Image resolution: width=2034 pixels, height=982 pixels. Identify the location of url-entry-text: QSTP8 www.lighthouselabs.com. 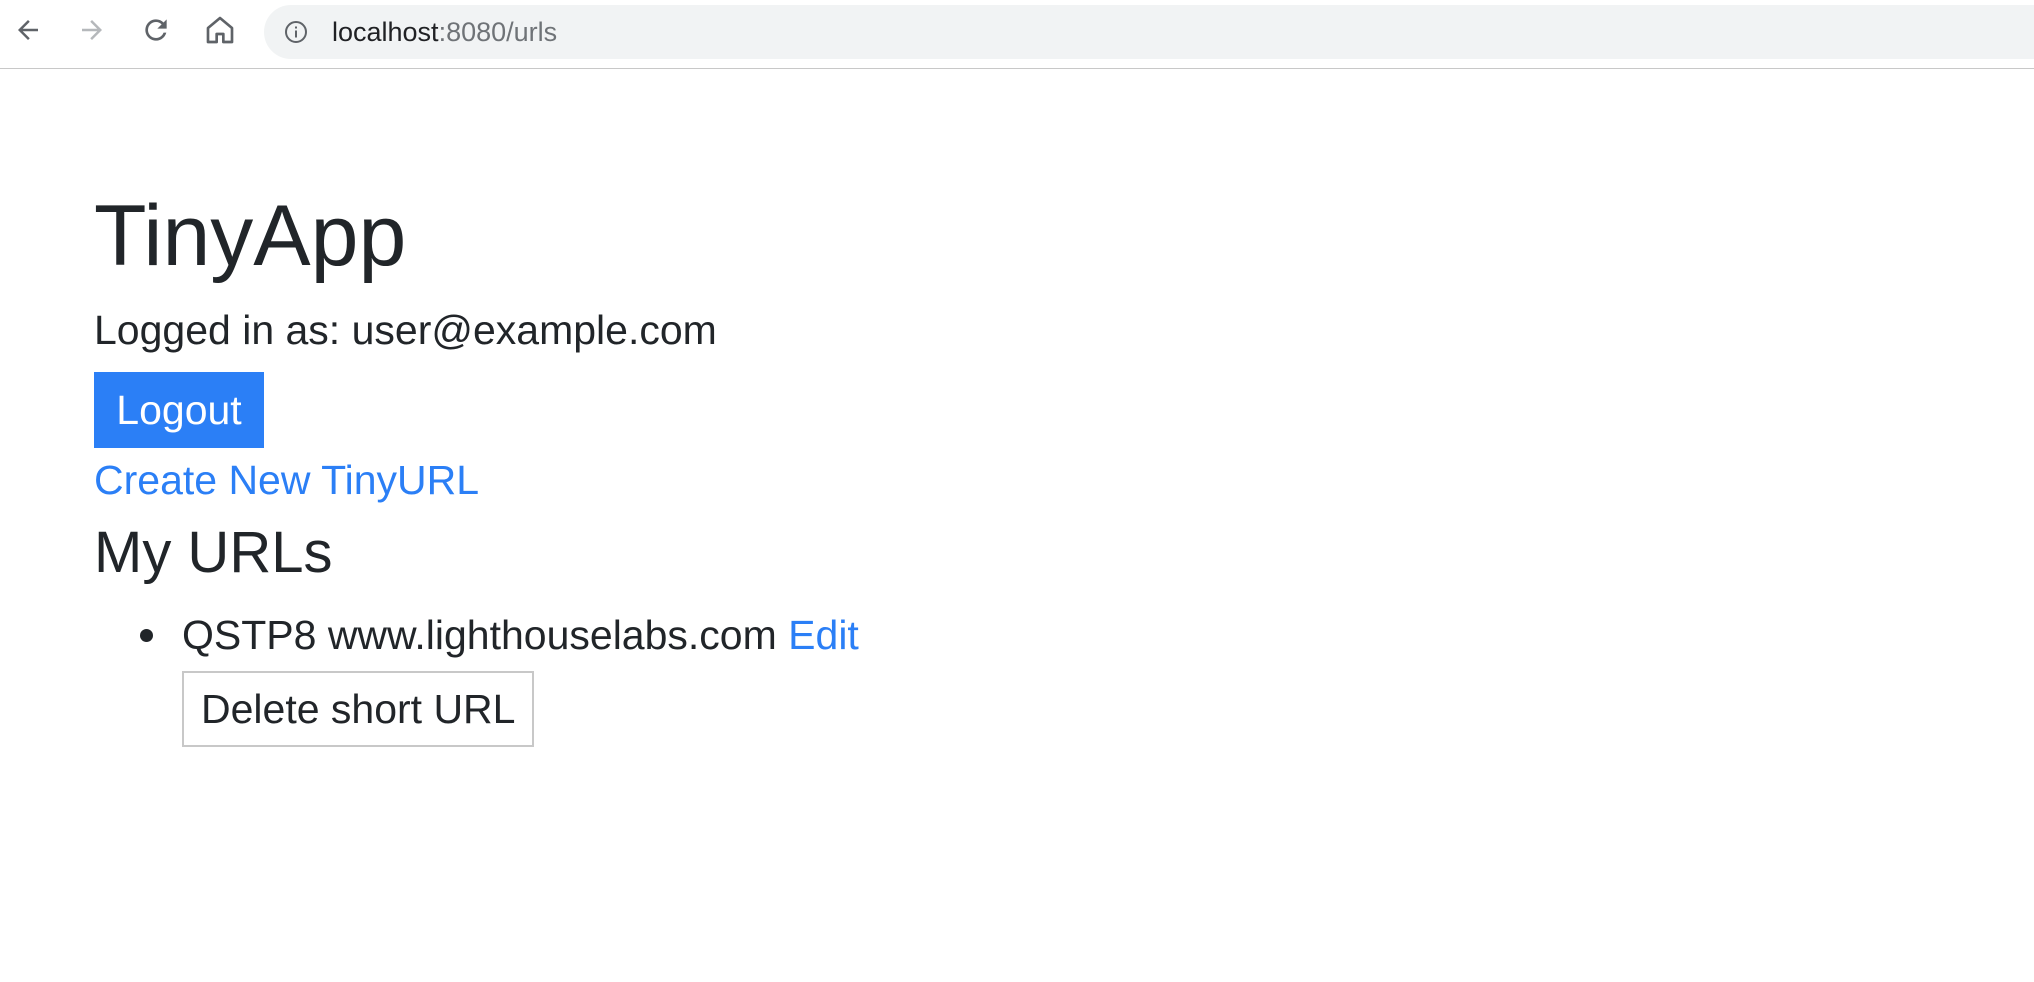
(479, 635).